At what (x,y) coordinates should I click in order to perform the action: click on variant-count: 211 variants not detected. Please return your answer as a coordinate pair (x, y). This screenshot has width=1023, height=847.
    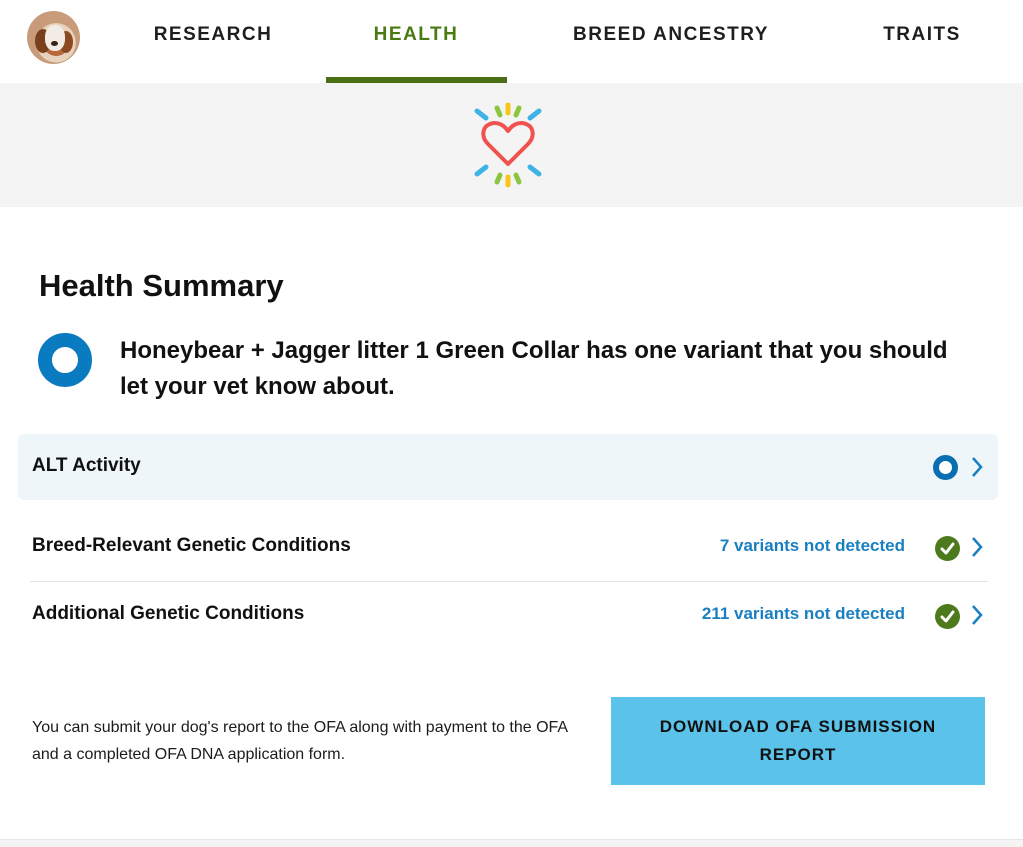
    Looking at the image, I should click on (803, 613).